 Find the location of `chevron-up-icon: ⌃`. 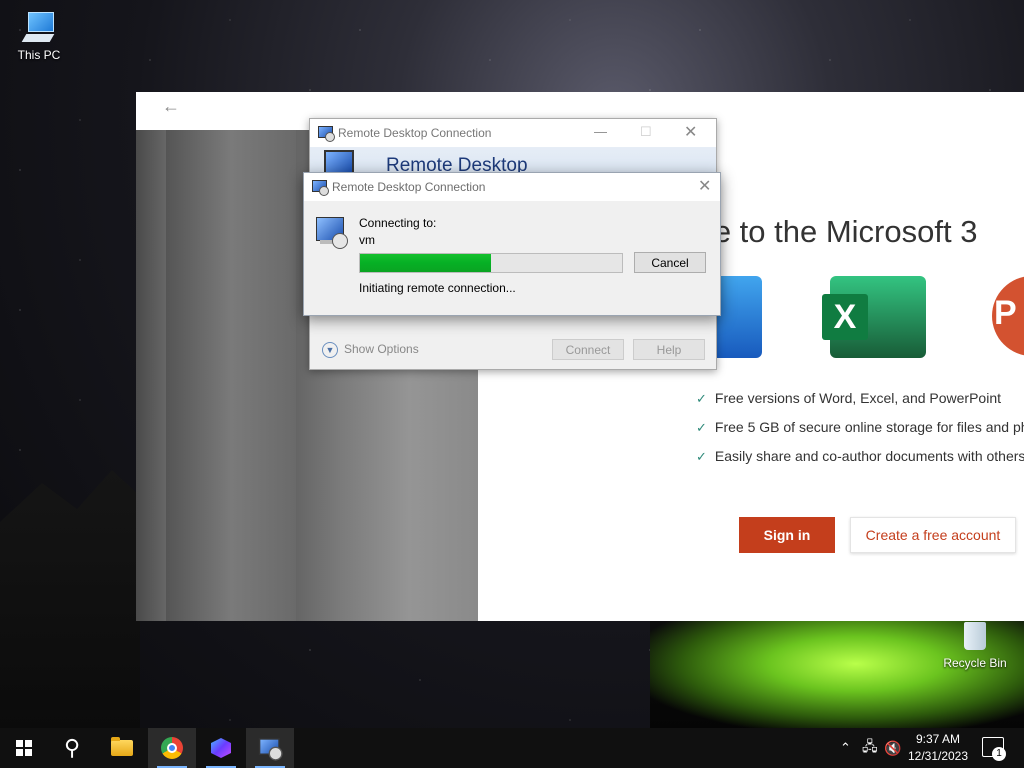

chevron-up-icon: ⌃ is located at coordinates (845, 748).